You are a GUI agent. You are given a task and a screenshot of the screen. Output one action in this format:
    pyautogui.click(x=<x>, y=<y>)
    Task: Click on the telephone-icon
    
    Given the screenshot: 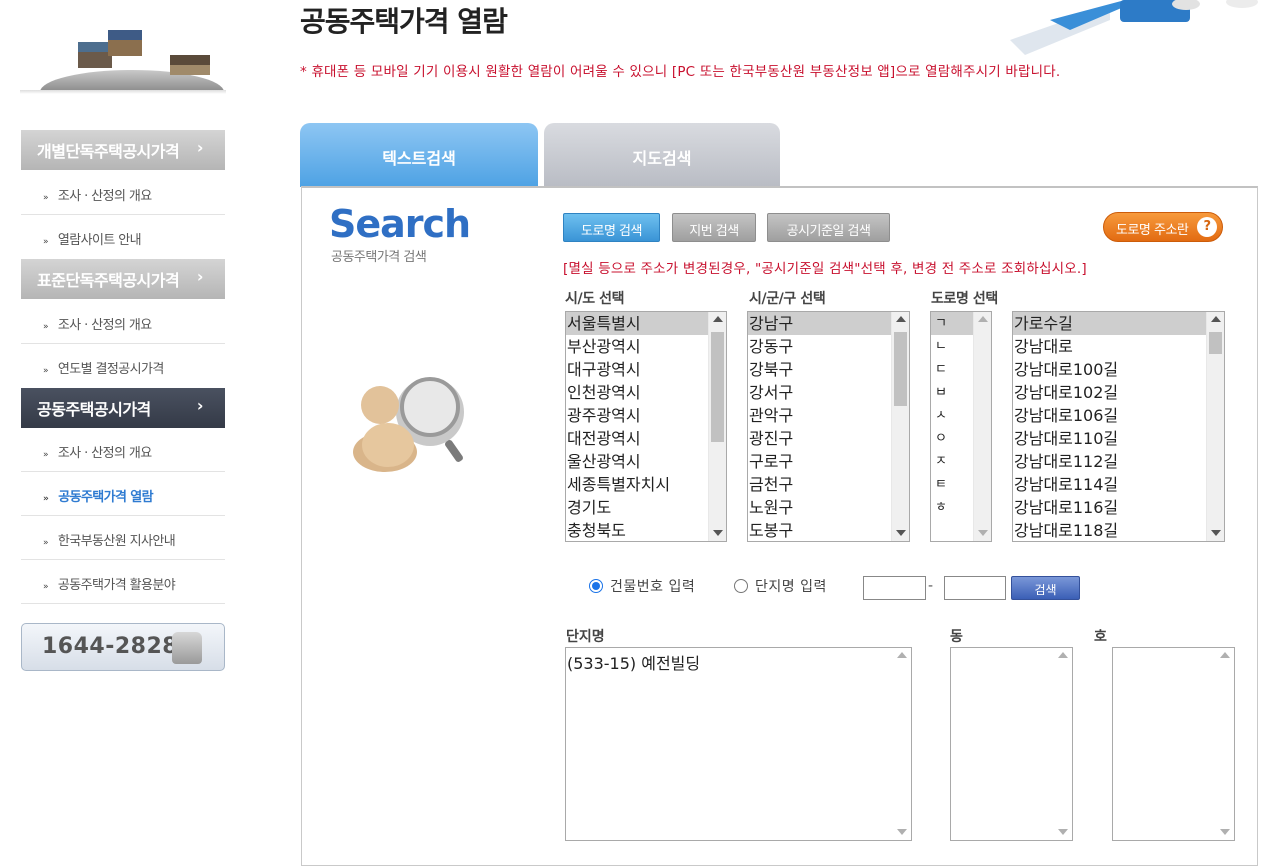 What is the action you would take?
    pyautogui.click(x=187, y=648)
    